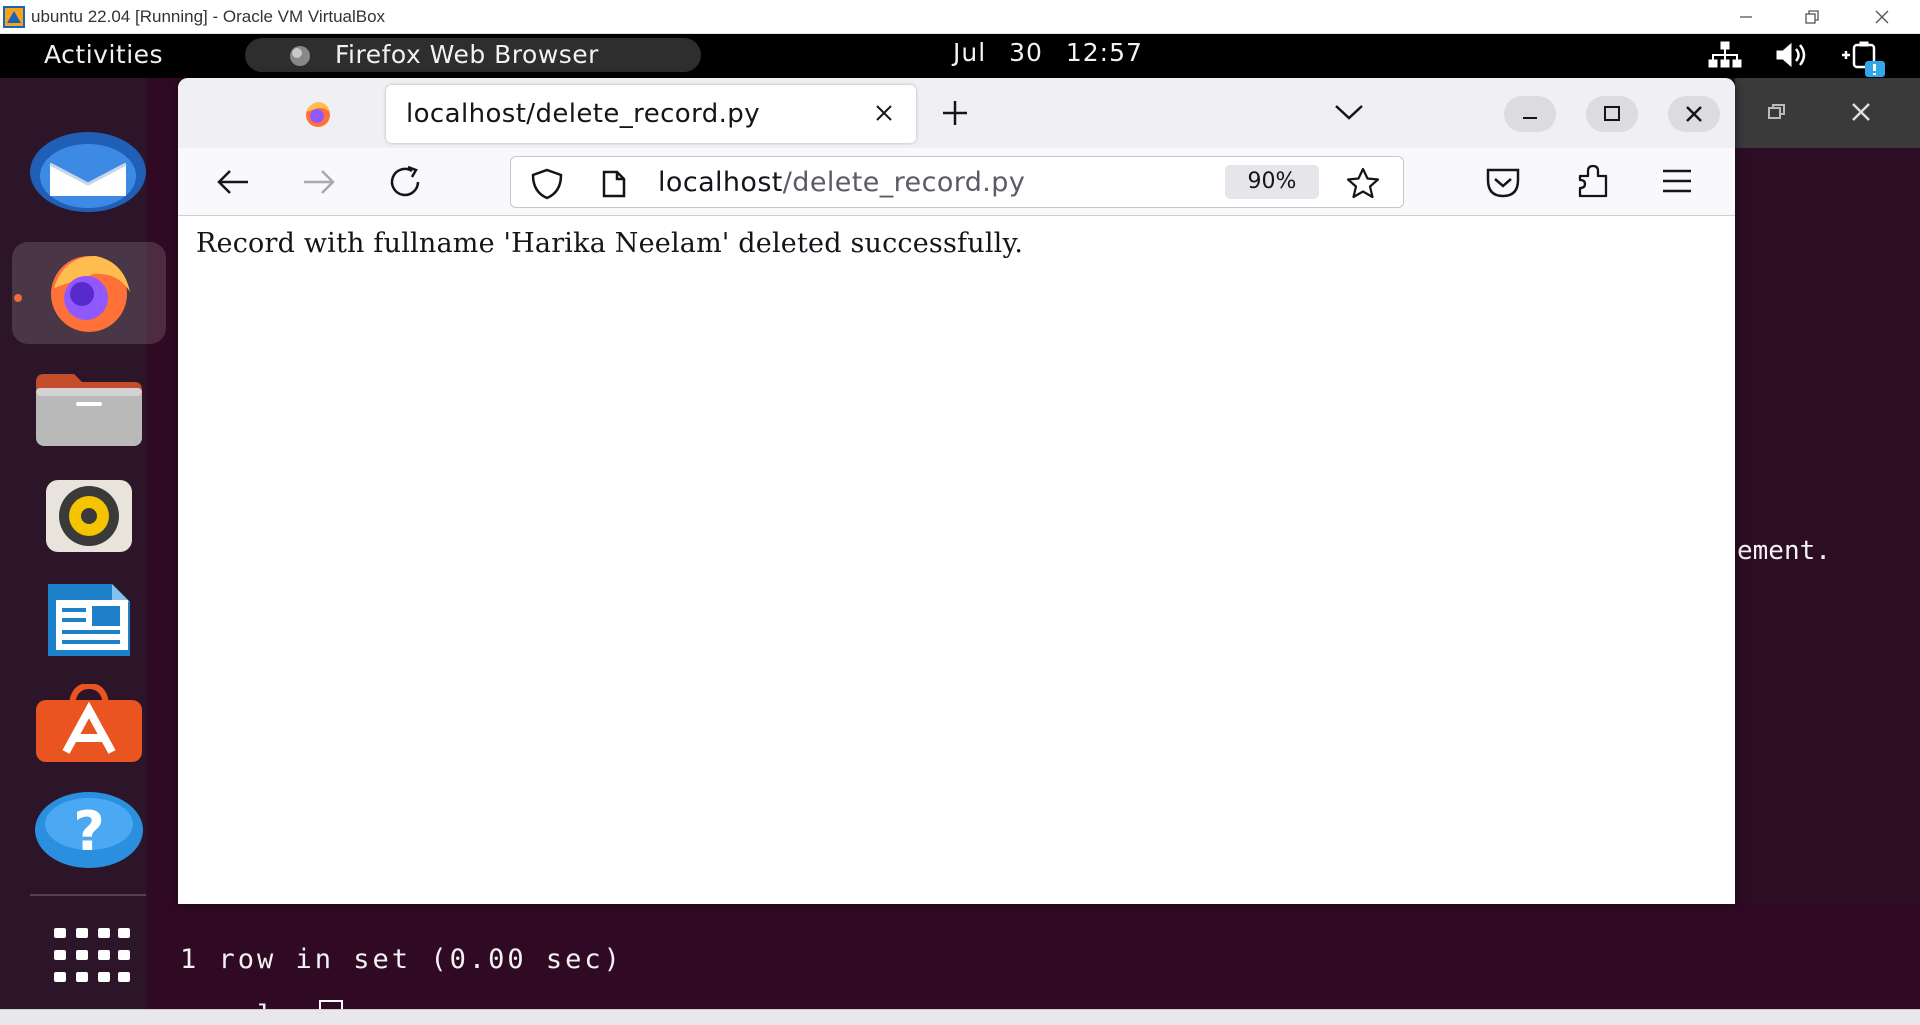  Describe the element at coordinates (1593, 182) in the screenshot. I see `extensions-icon` at that location.